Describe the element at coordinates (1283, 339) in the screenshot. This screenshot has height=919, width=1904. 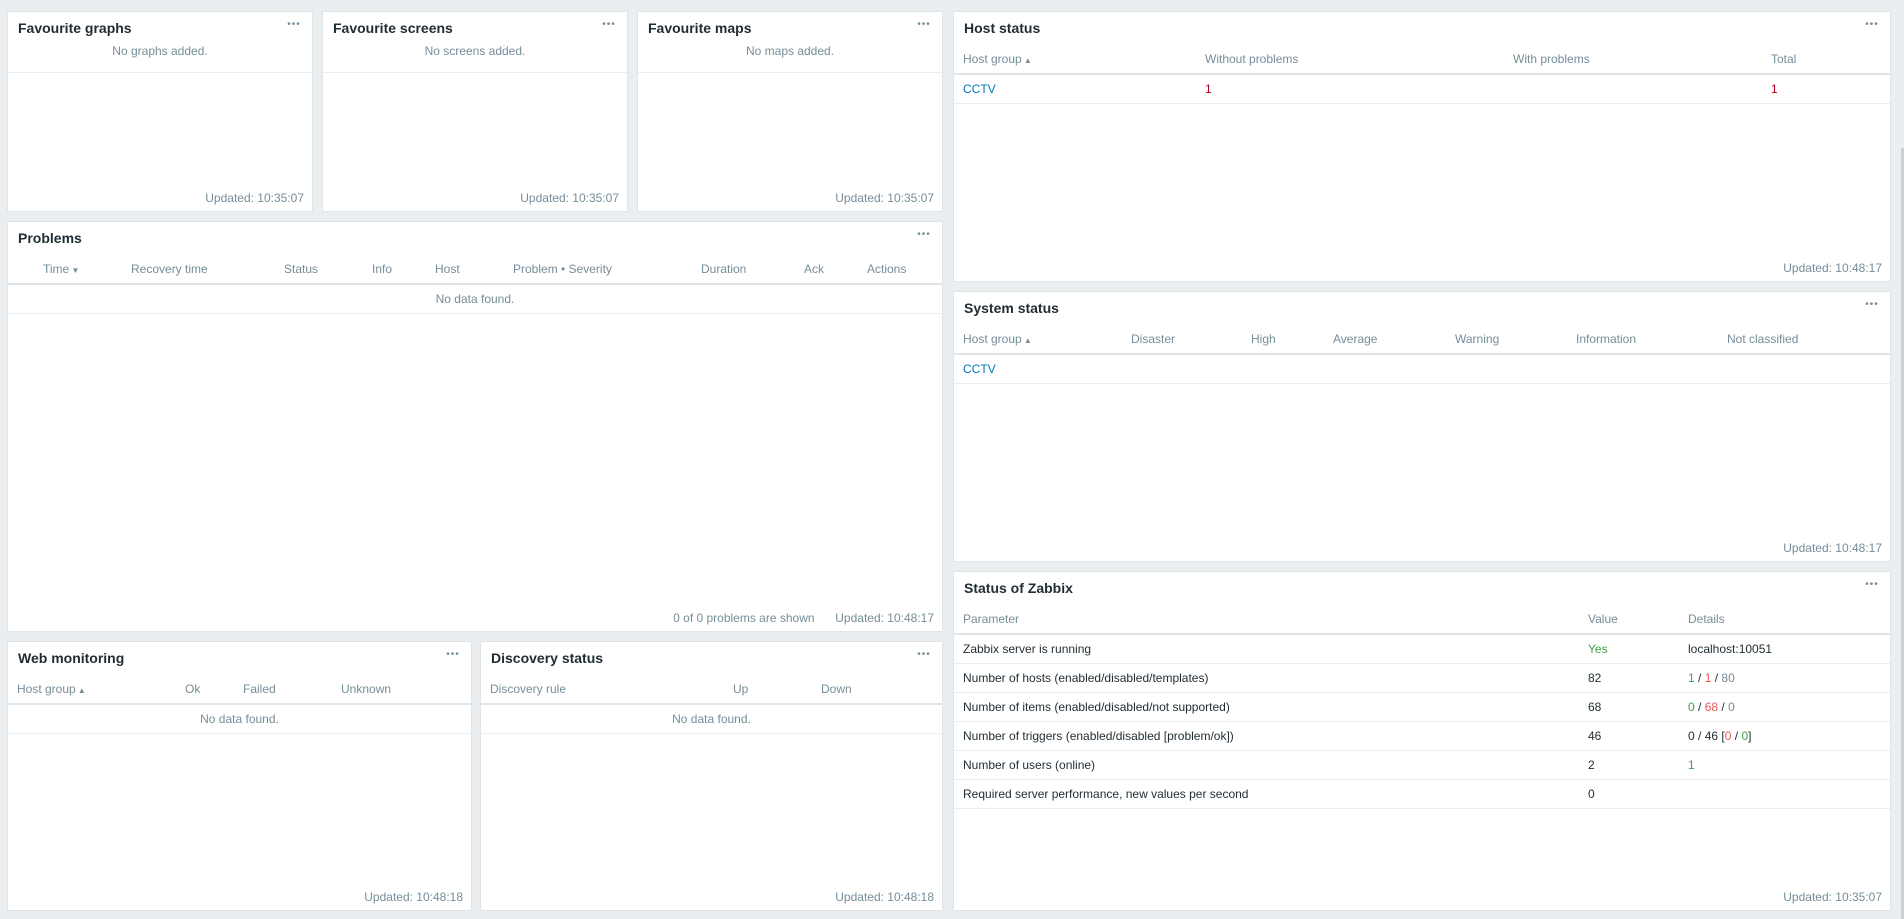
I see `column-header-high: High` at that location.